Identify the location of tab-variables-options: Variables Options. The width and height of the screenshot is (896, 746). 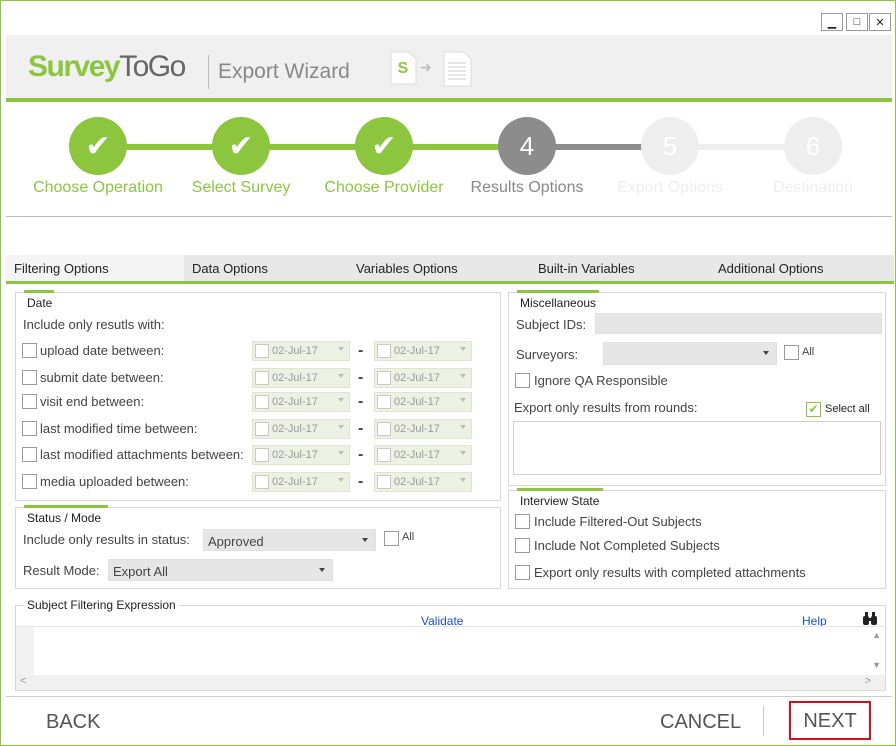
(439, 268).